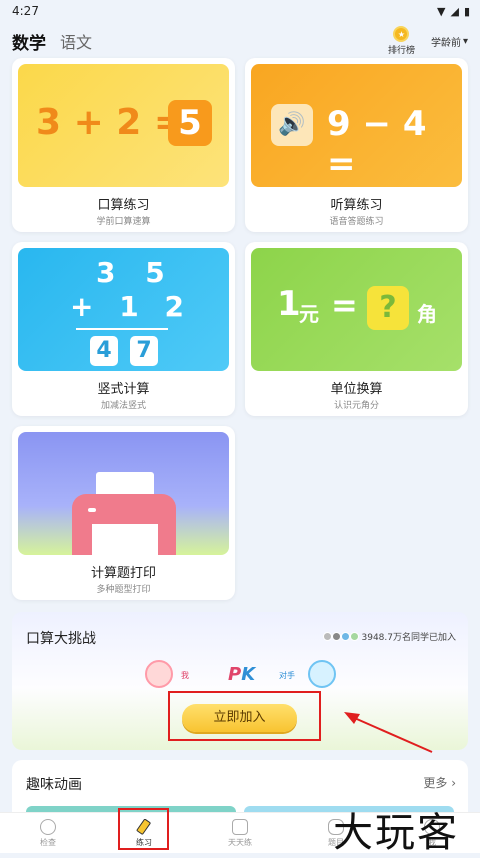  I want to click on vertical-answer-2: 7, so click(144, 351).